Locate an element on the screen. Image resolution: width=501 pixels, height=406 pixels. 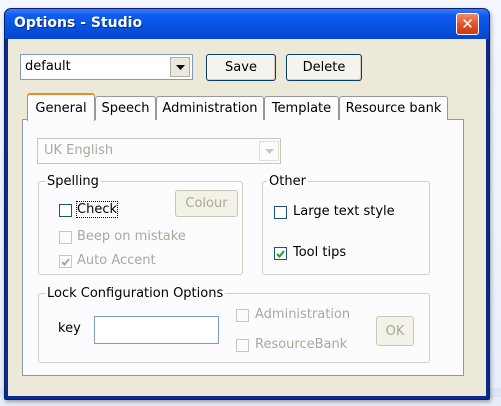
tab-resource-bank: Resource bank is located at coordinates (393, 108).